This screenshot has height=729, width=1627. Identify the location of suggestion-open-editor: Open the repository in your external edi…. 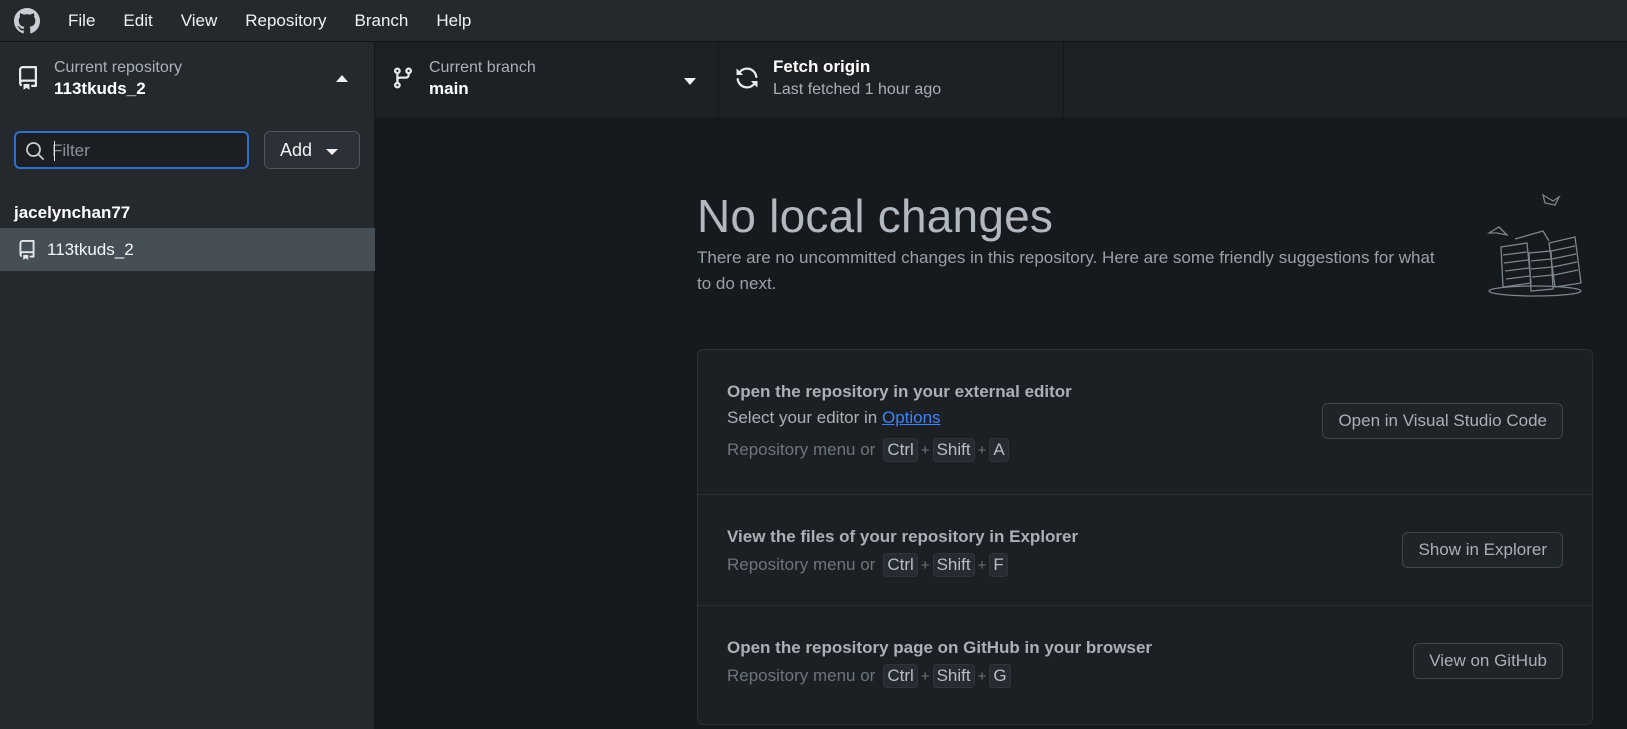
(1145, 422).